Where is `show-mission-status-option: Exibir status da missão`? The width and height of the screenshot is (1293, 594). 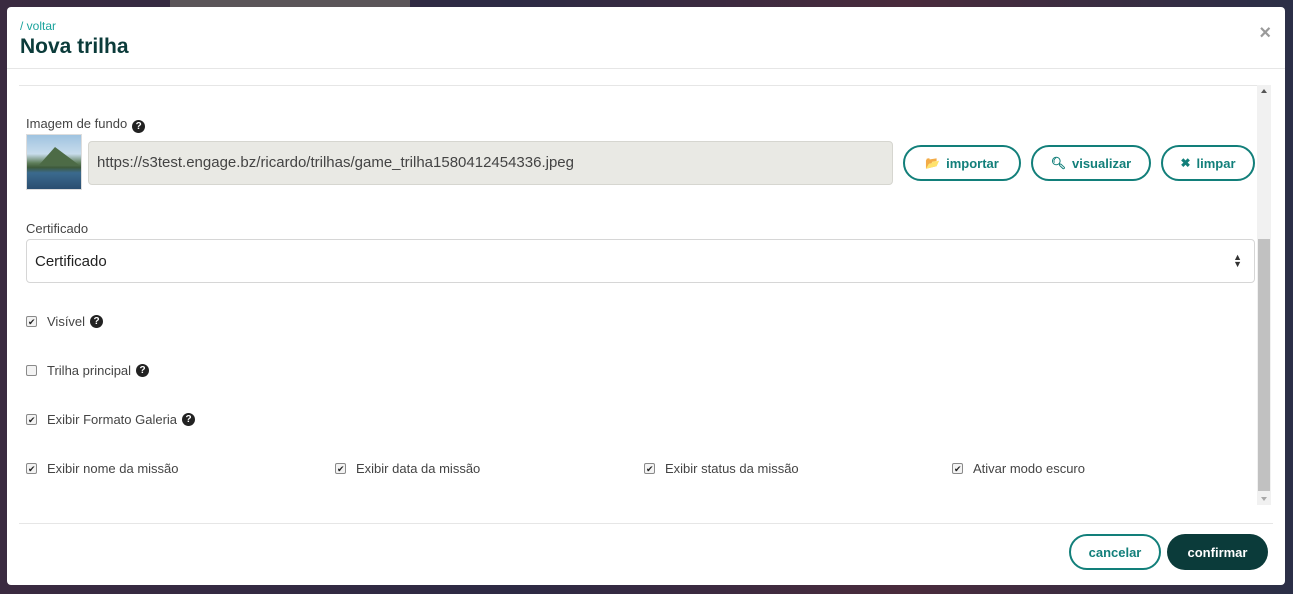
show-mission-status-option: Exibir status da missão is located at coordinates (721, 468).